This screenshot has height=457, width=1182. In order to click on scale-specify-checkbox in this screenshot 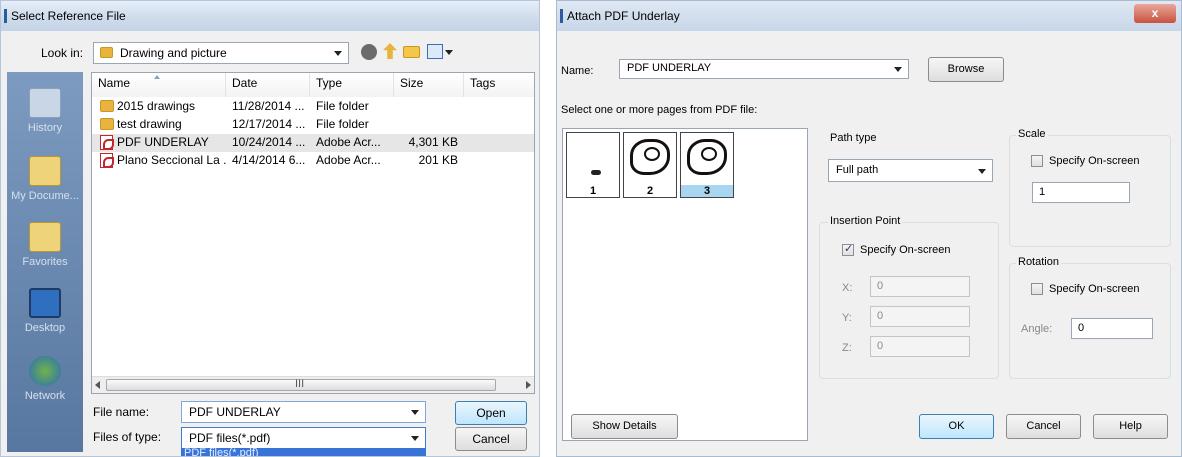, I will do `click(1037, 161)`.